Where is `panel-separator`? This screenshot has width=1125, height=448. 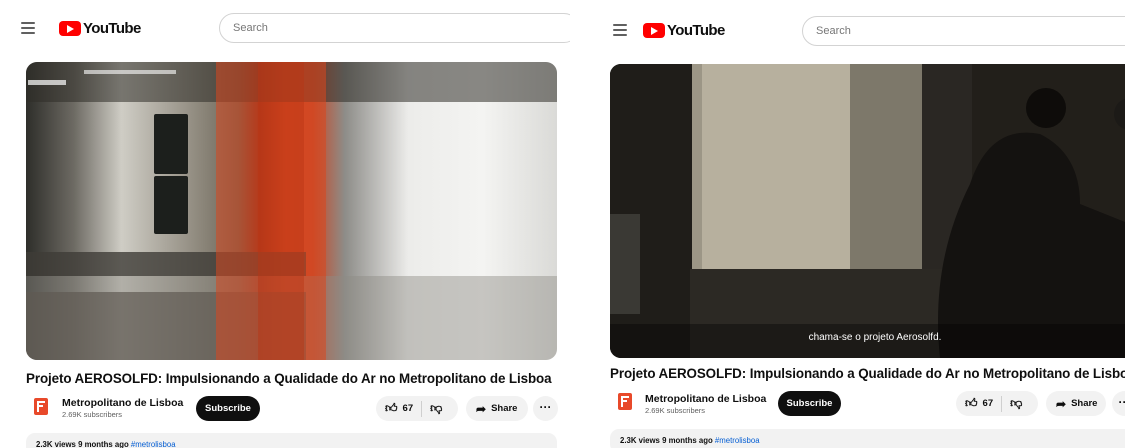
panel-separator is located at coordinates (576, 224).